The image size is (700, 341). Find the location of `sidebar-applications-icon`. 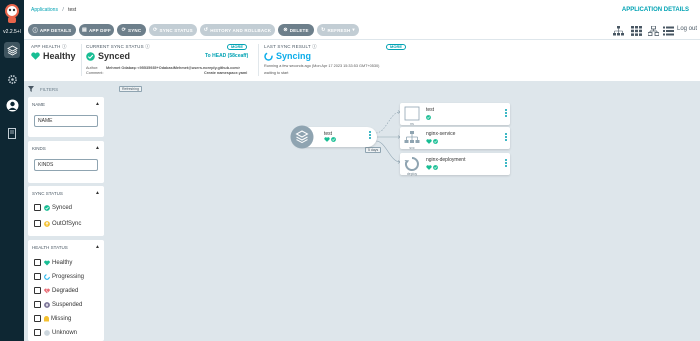

sidebar-applications-icon is located at coordinates (12, 50).